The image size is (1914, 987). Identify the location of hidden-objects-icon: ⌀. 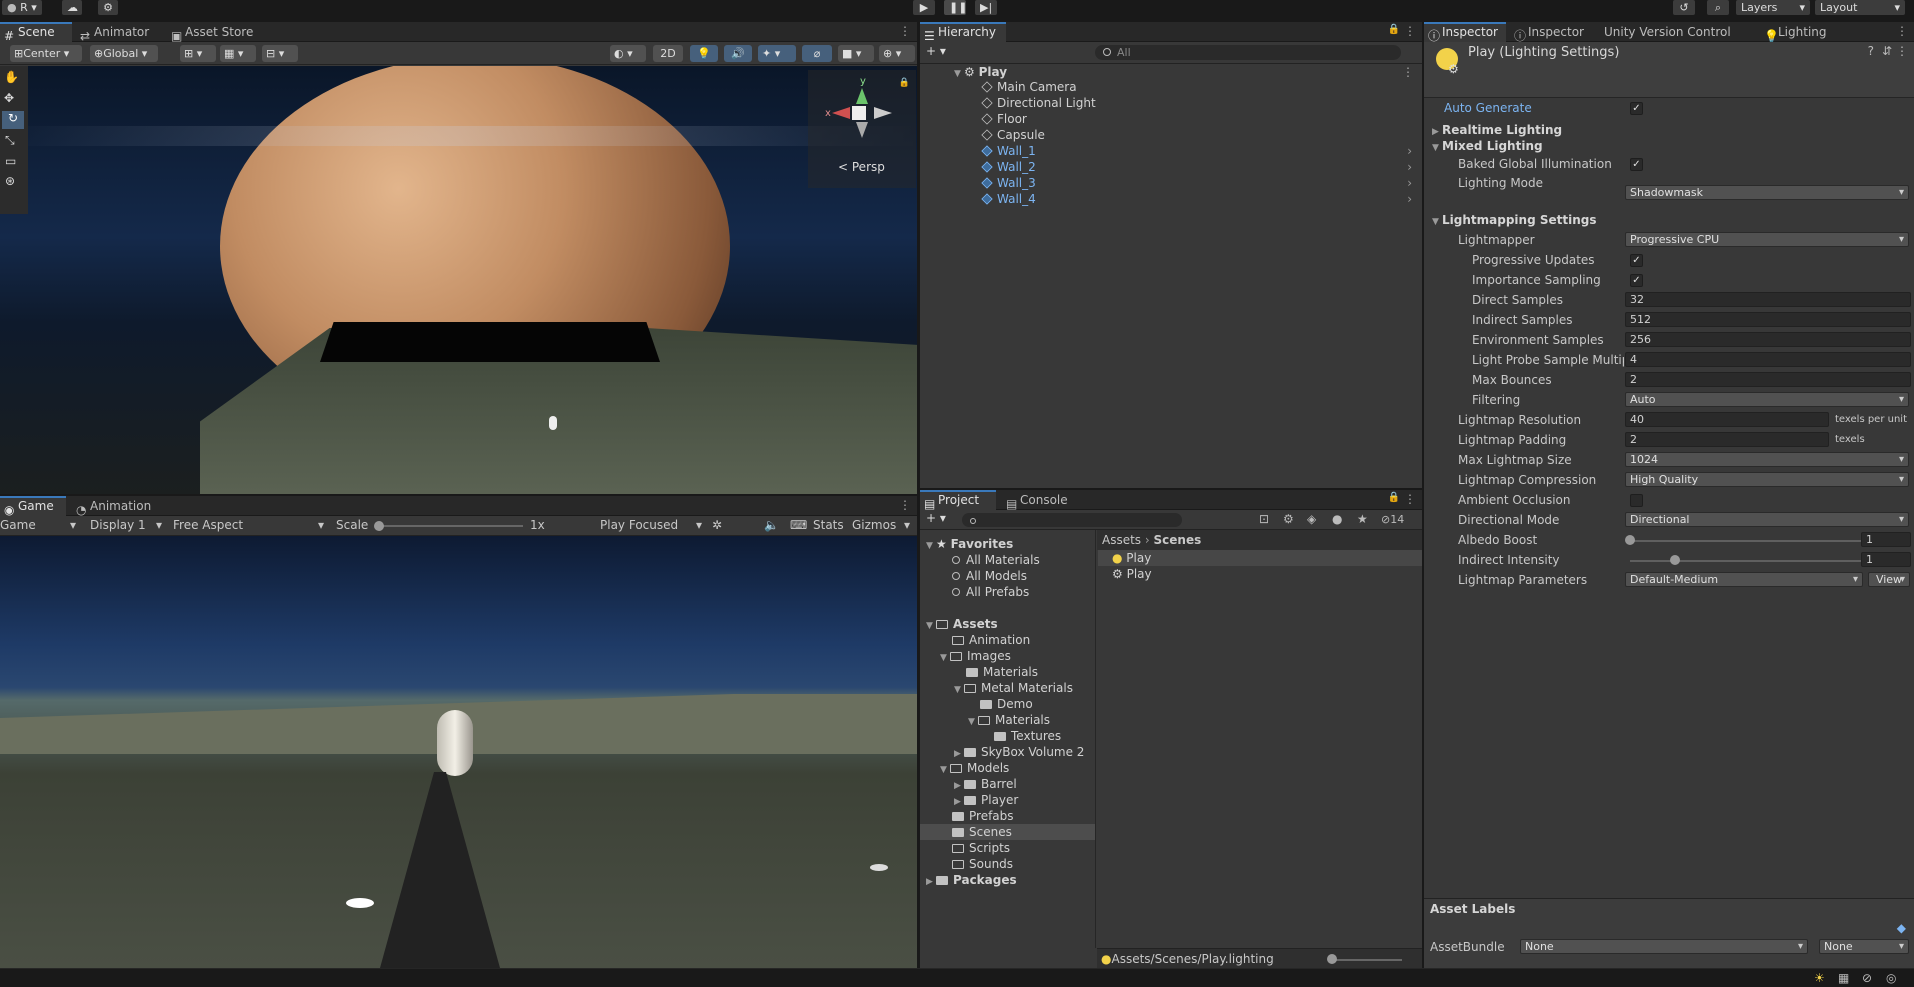
(817, 53).